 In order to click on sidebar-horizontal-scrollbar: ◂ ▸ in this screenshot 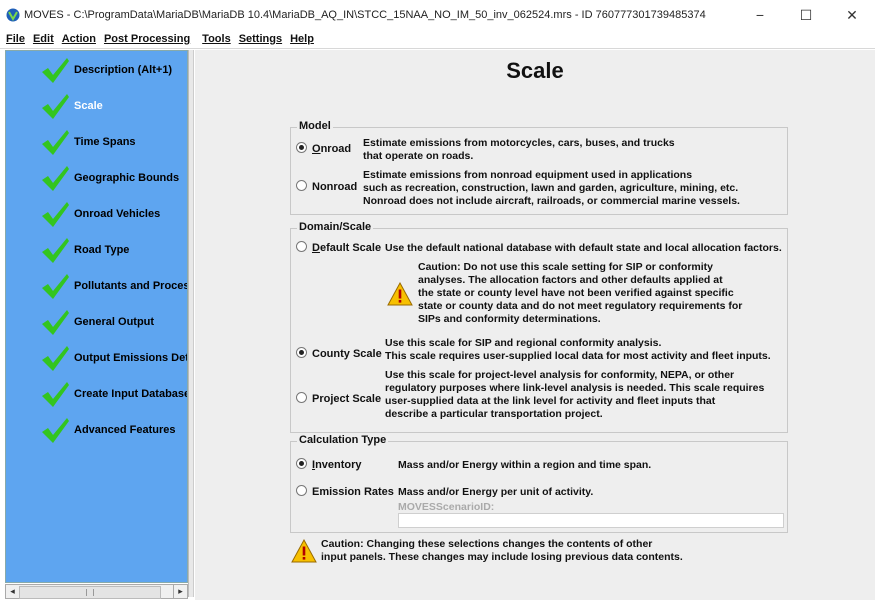, I will do `click(96, 591)`.